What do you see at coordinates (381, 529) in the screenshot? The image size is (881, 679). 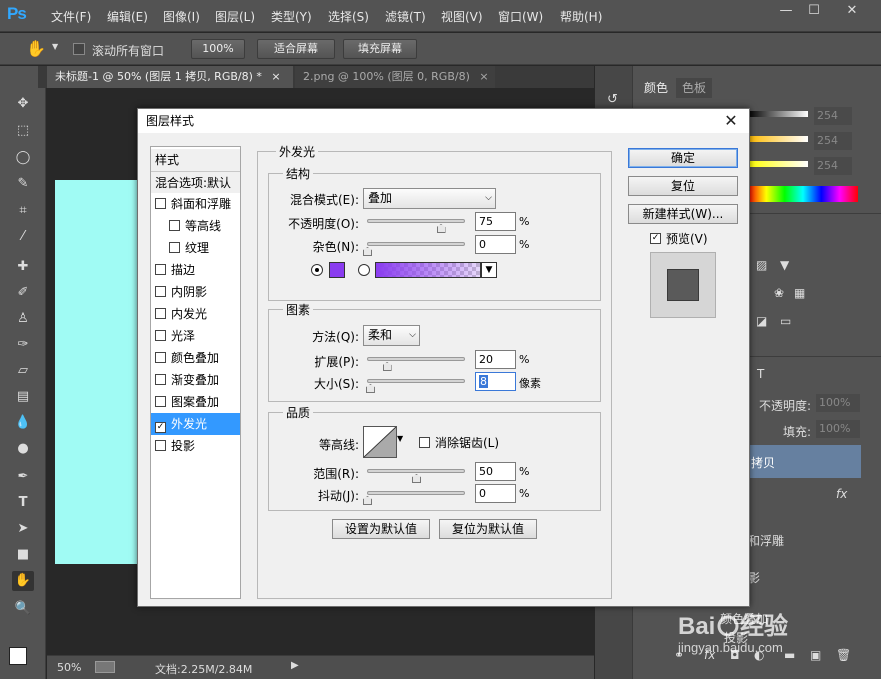 I see `make-default-button: 设置为默认值` at bounding box center [381, 529].